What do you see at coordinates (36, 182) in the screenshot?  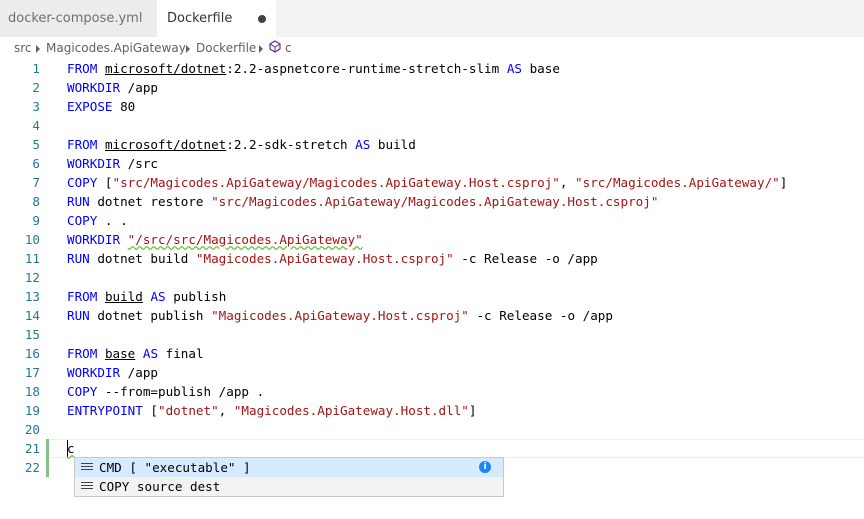 I see `line-number: 7` at bounding box center [36, 182].